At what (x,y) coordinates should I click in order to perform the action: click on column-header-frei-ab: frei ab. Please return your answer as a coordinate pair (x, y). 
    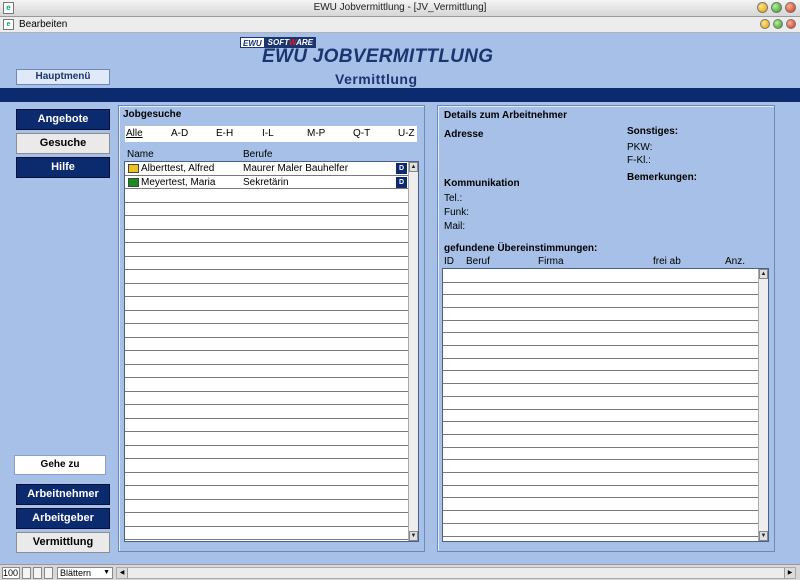
    Looking at the image, I should click on (667, 261).